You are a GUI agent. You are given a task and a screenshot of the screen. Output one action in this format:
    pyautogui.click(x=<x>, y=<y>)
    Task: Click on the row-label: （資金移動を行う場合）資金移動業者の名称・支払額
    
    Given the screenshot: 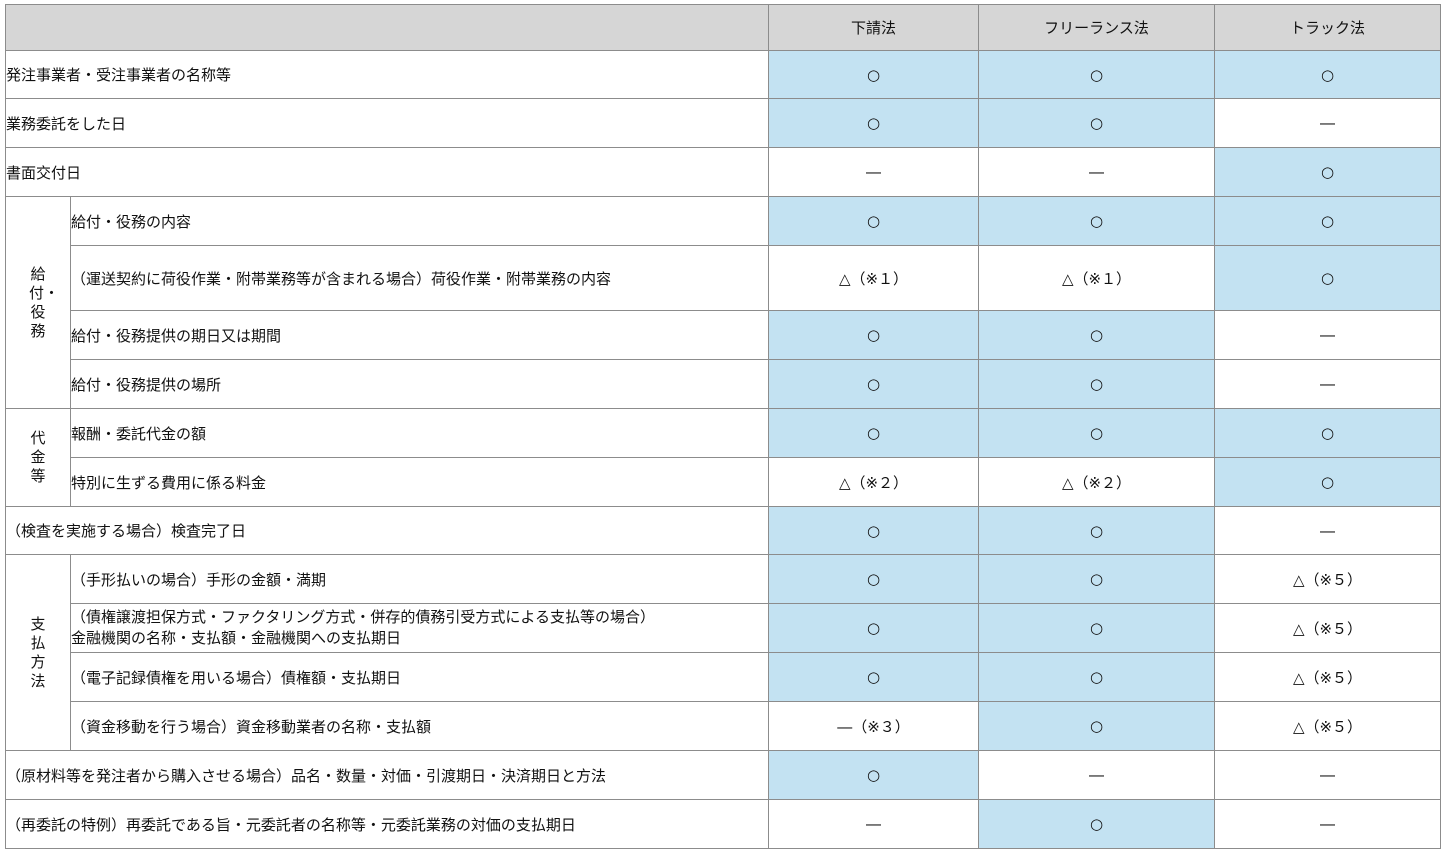 What is the action you would take?
    pyautogui.click(x=419, y=726)
    